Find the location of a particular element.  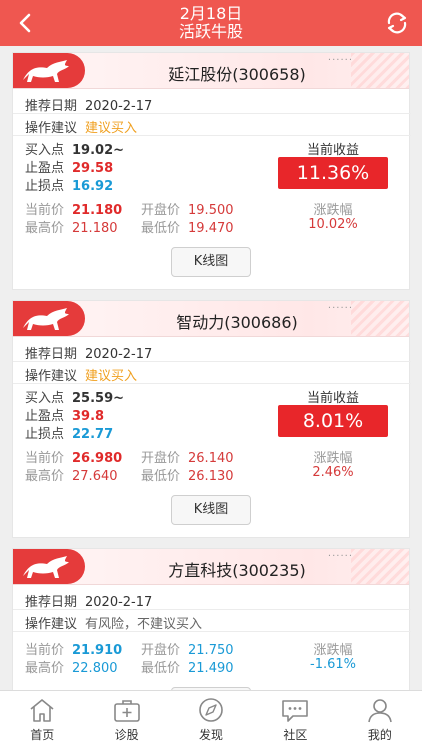

current-price-value: 21.180 is located at coordinates (97, 210).